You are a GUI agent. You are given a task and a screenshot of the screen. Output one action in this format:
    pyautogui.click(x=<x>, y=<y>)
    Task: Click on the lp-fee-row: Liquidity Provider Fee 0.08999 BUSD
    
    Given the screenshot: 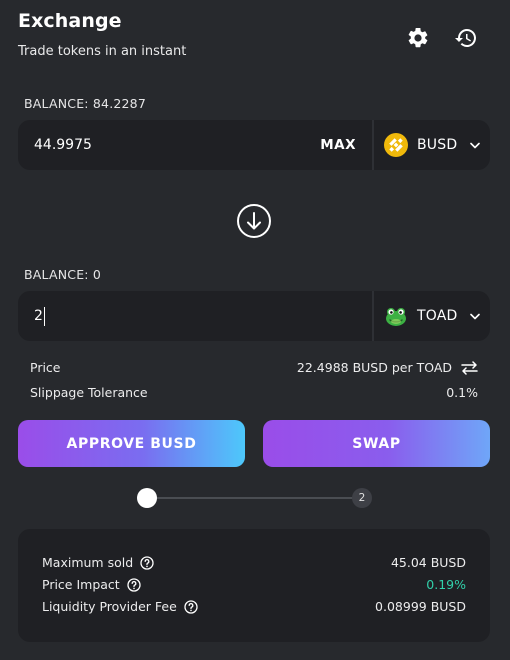 What is the action you would take?
    pyautogui.click(x=254, y=606)
    